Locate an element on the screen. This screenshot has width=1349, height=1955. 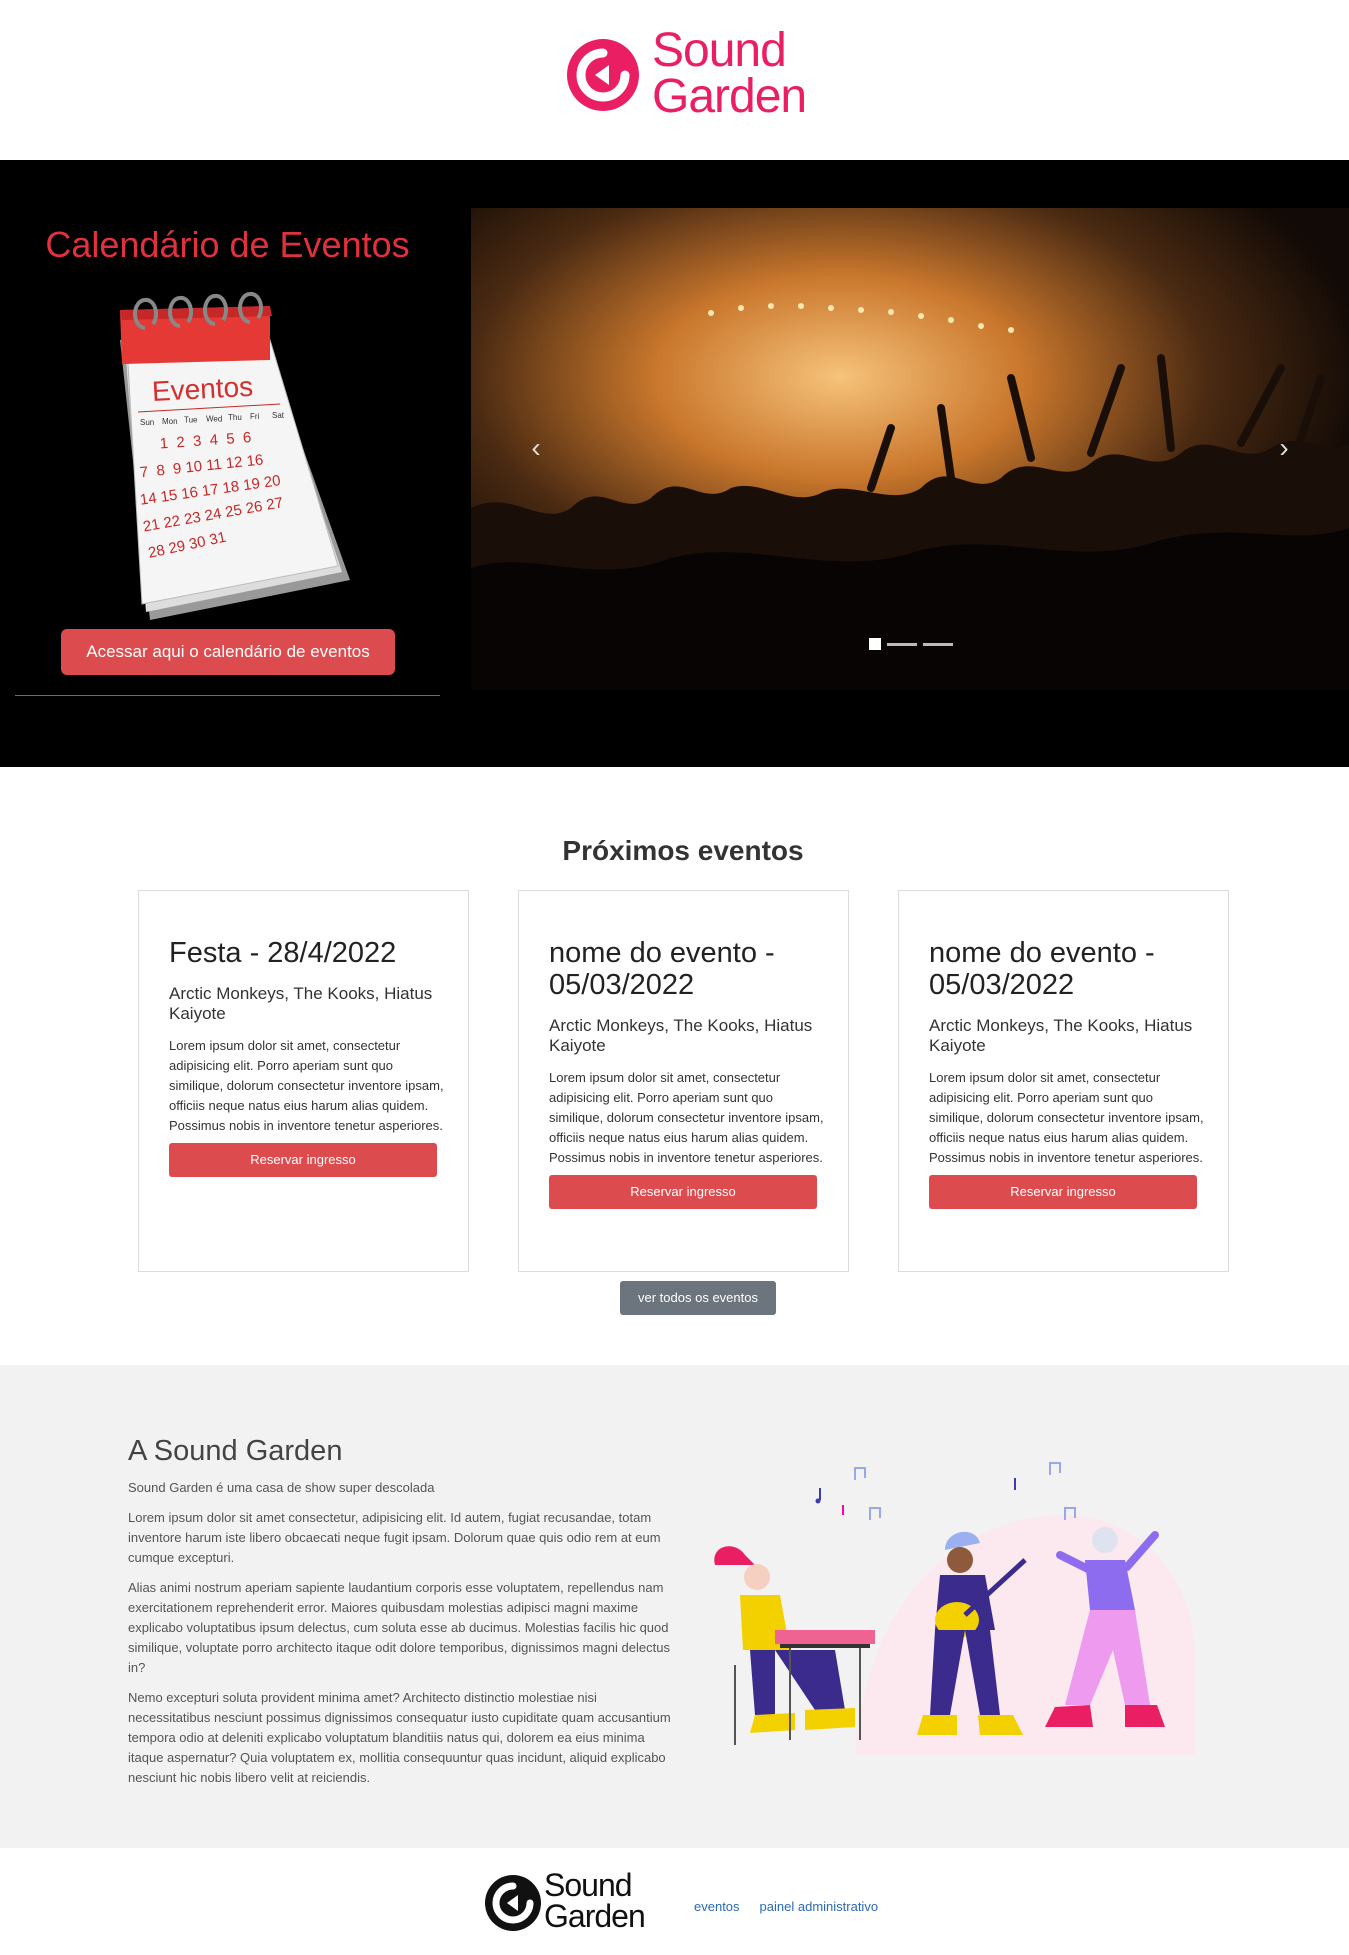
musicians-illustration is located at coordinates (954, 1608).